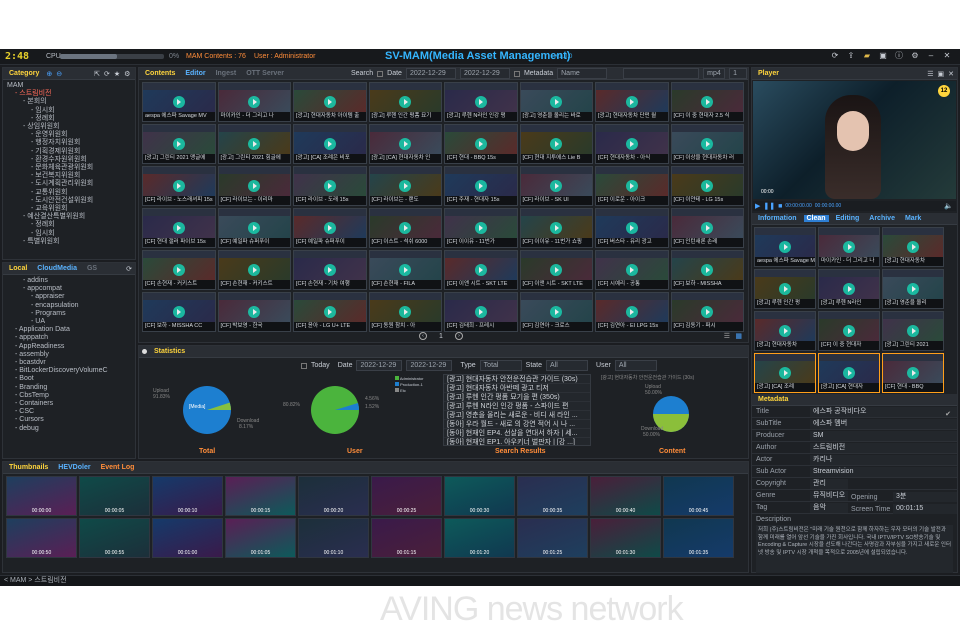  I want to click on tree-item: - CSC, so click(71, 412).